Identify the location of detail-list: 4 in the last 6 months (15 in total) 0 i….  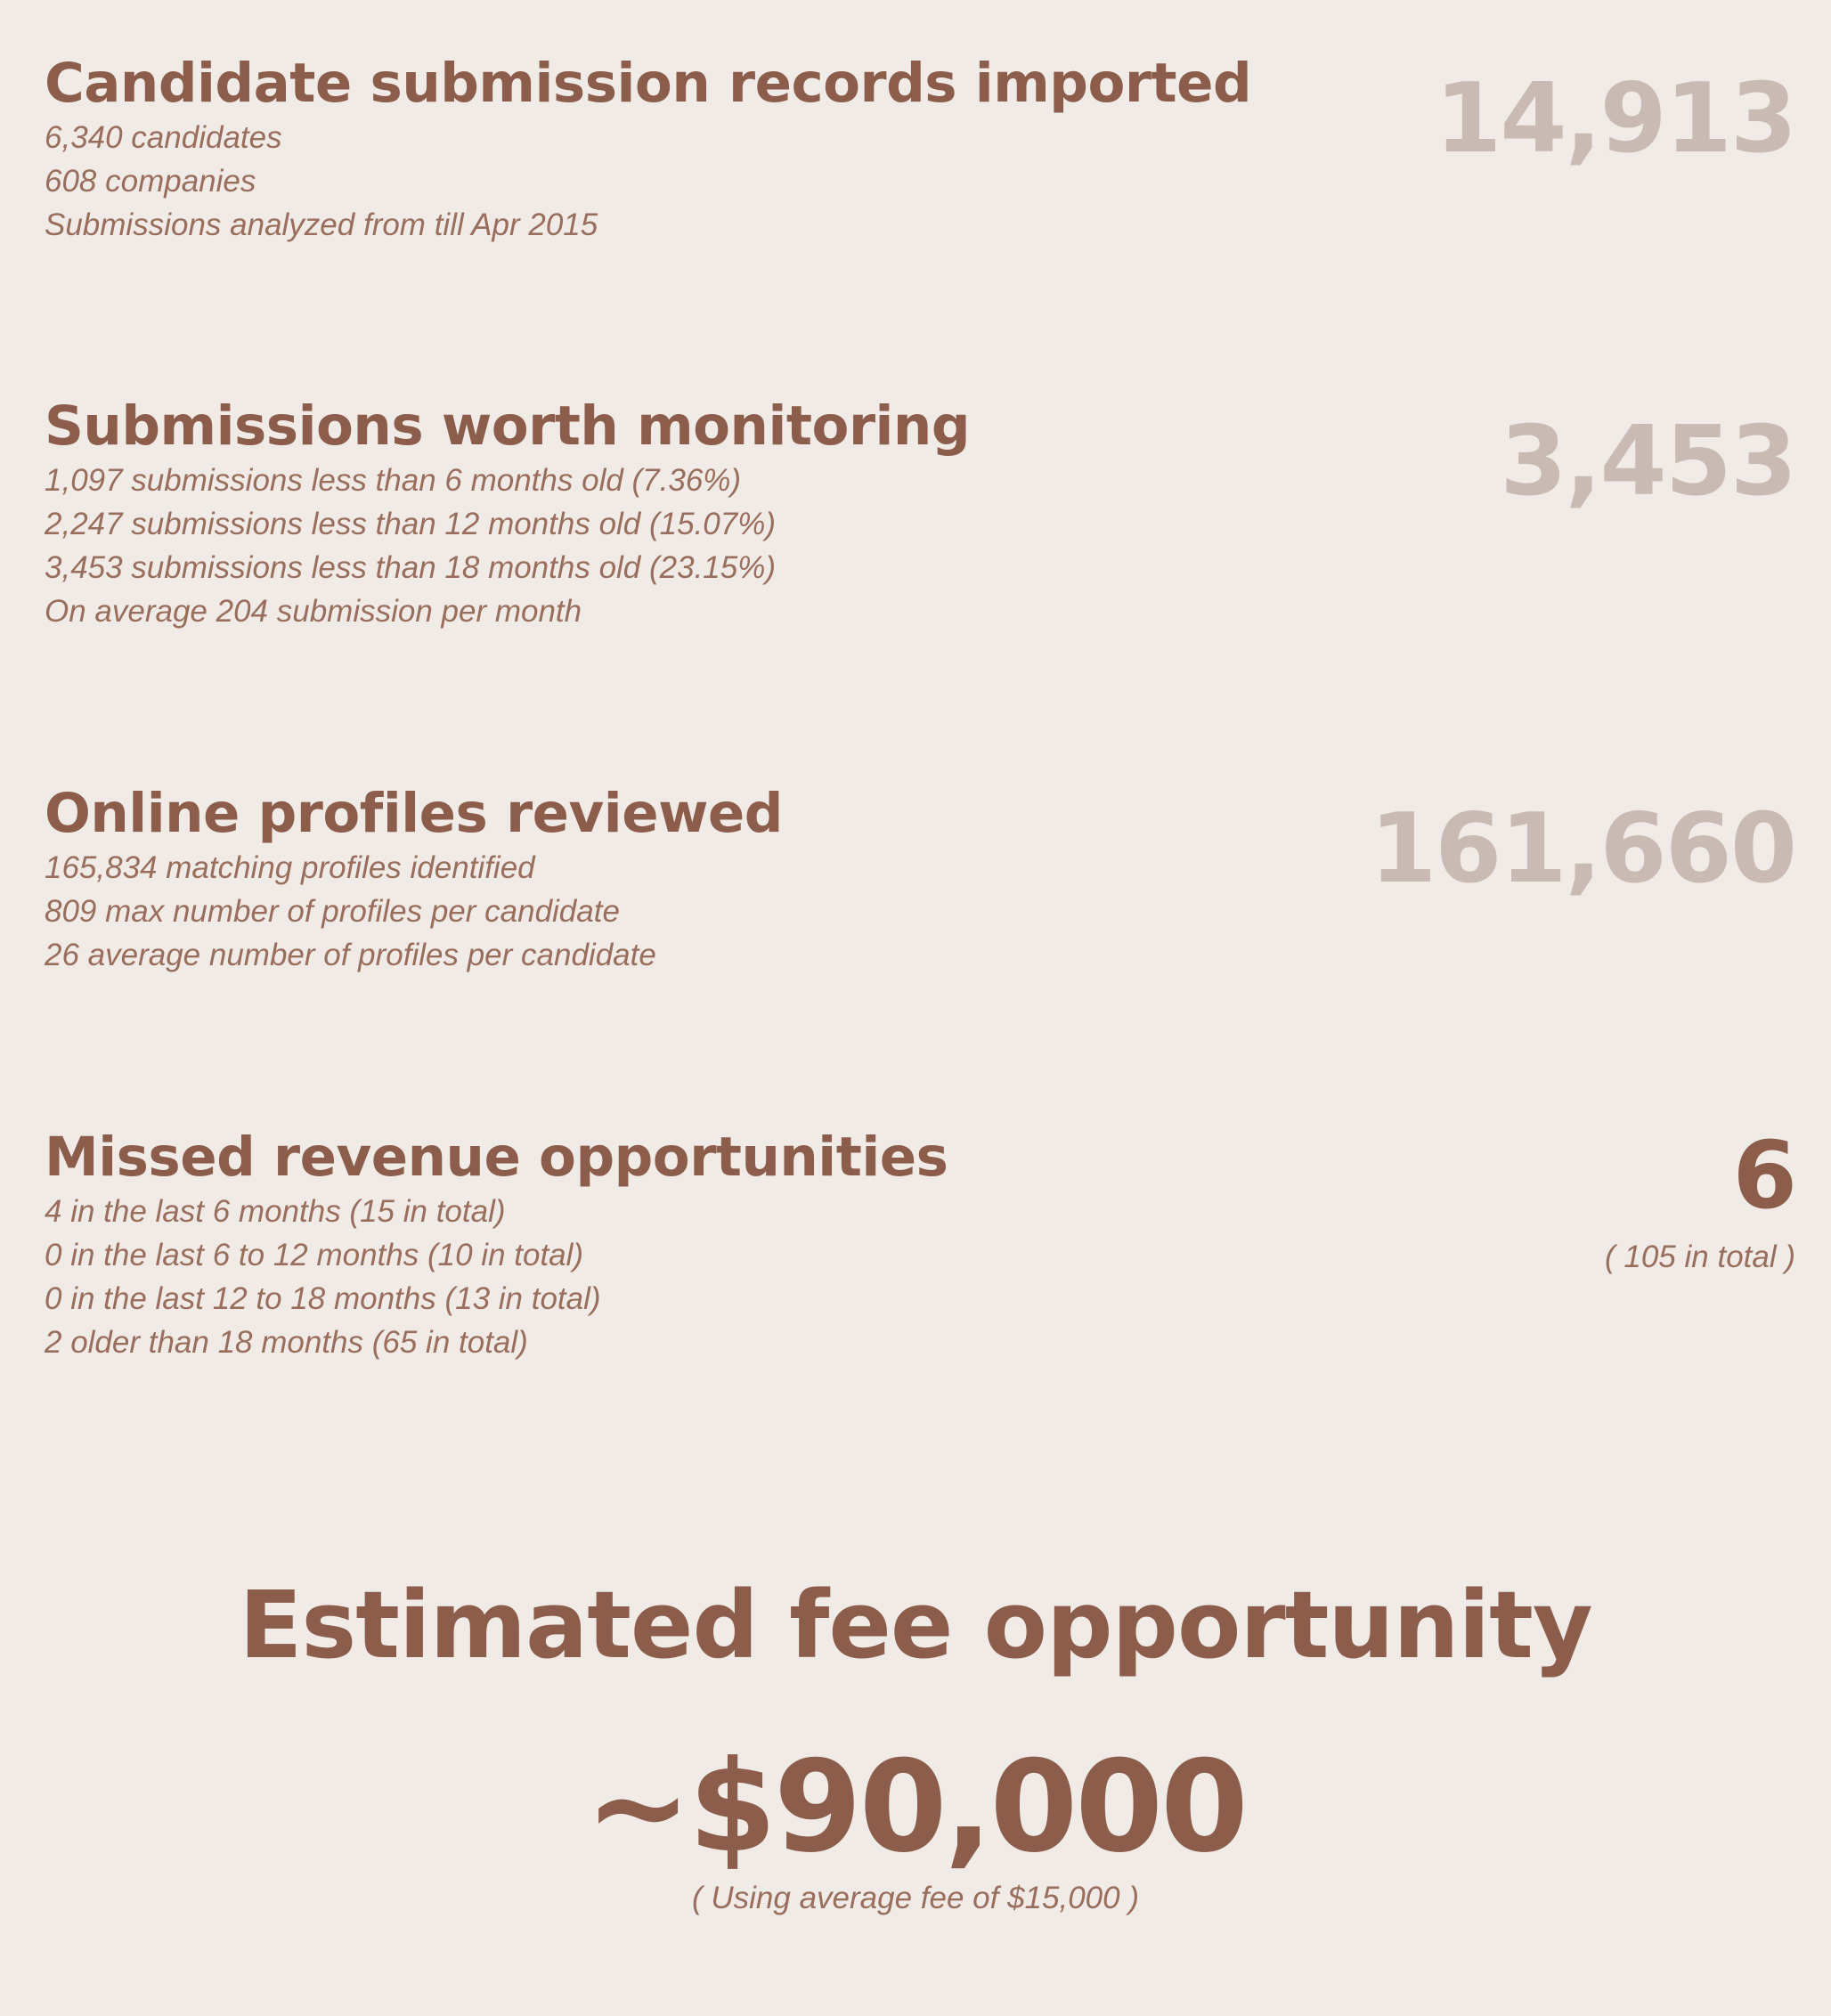
(920, 1277).